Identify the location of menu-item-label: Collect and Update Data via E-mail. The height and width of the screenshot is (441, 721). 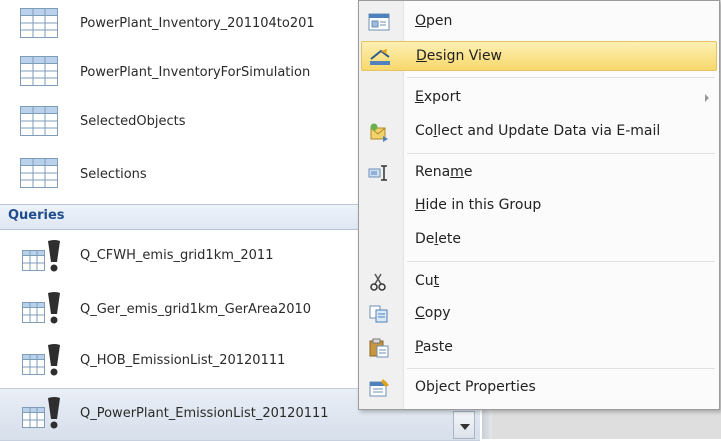
(538, 131).